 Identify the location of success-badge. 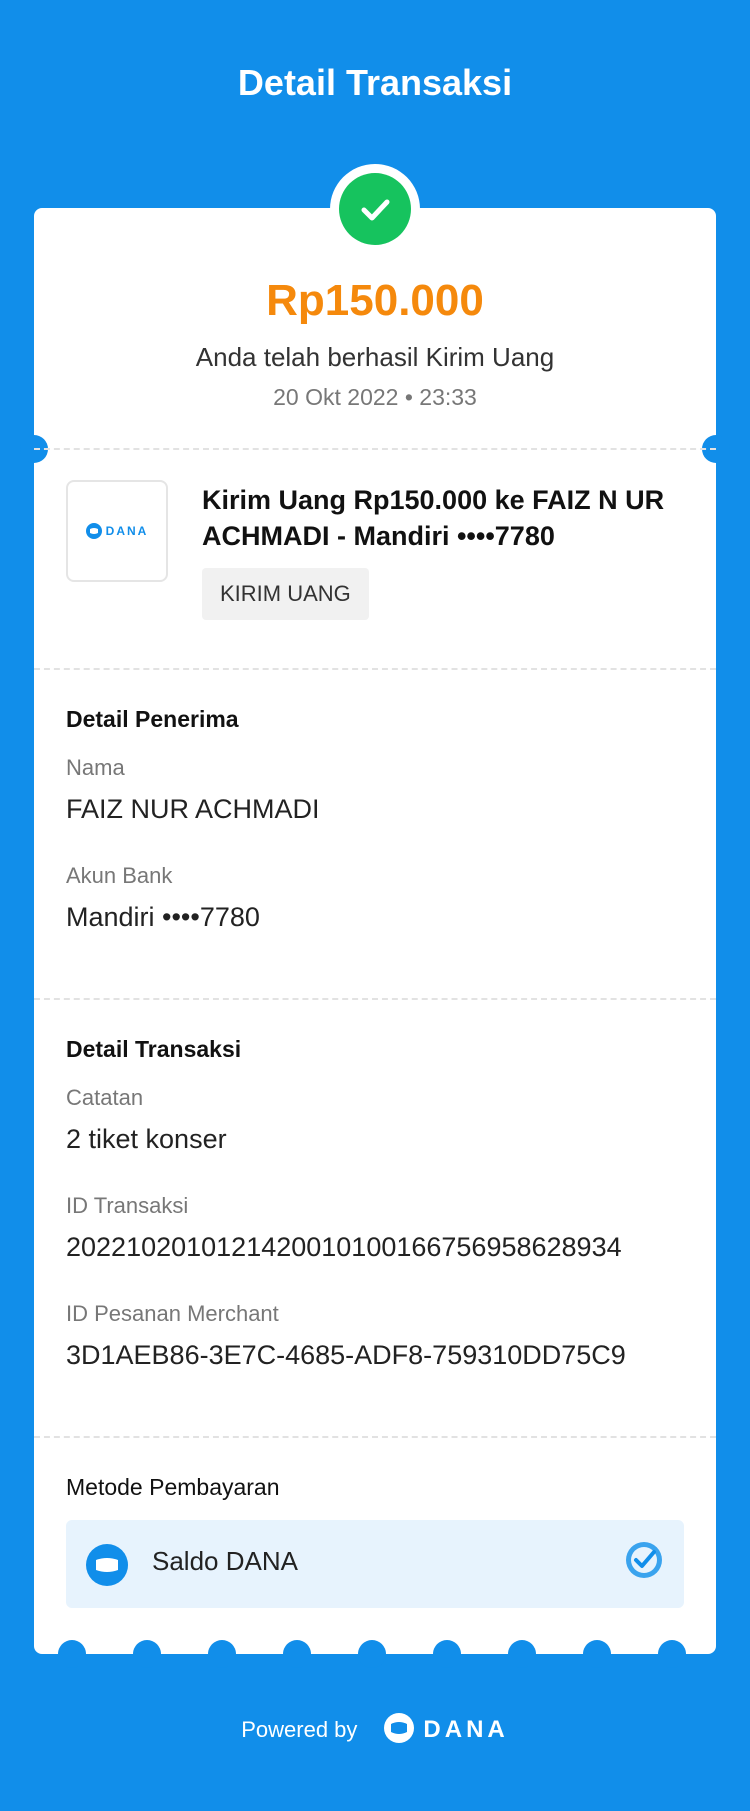
(375, 209).